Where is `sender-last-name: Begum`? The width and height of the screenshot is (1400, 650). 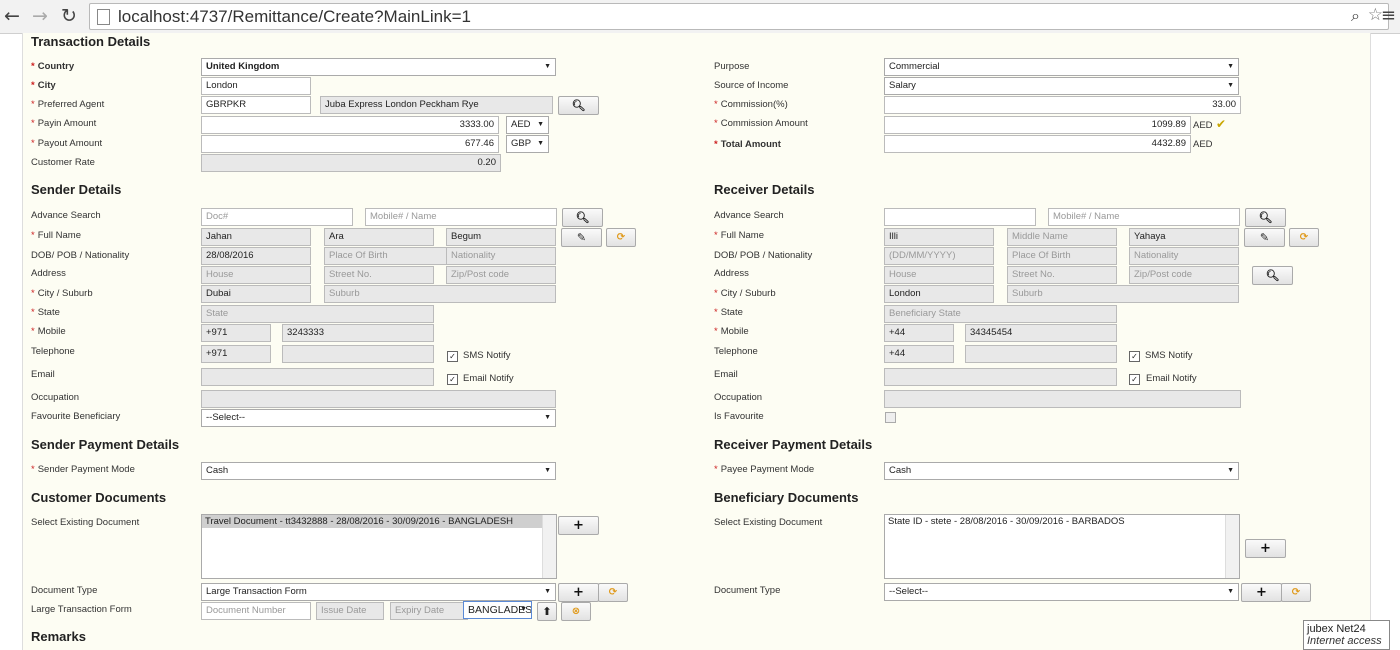
sender-last-name: Begum is located at coordinates (501, 237).